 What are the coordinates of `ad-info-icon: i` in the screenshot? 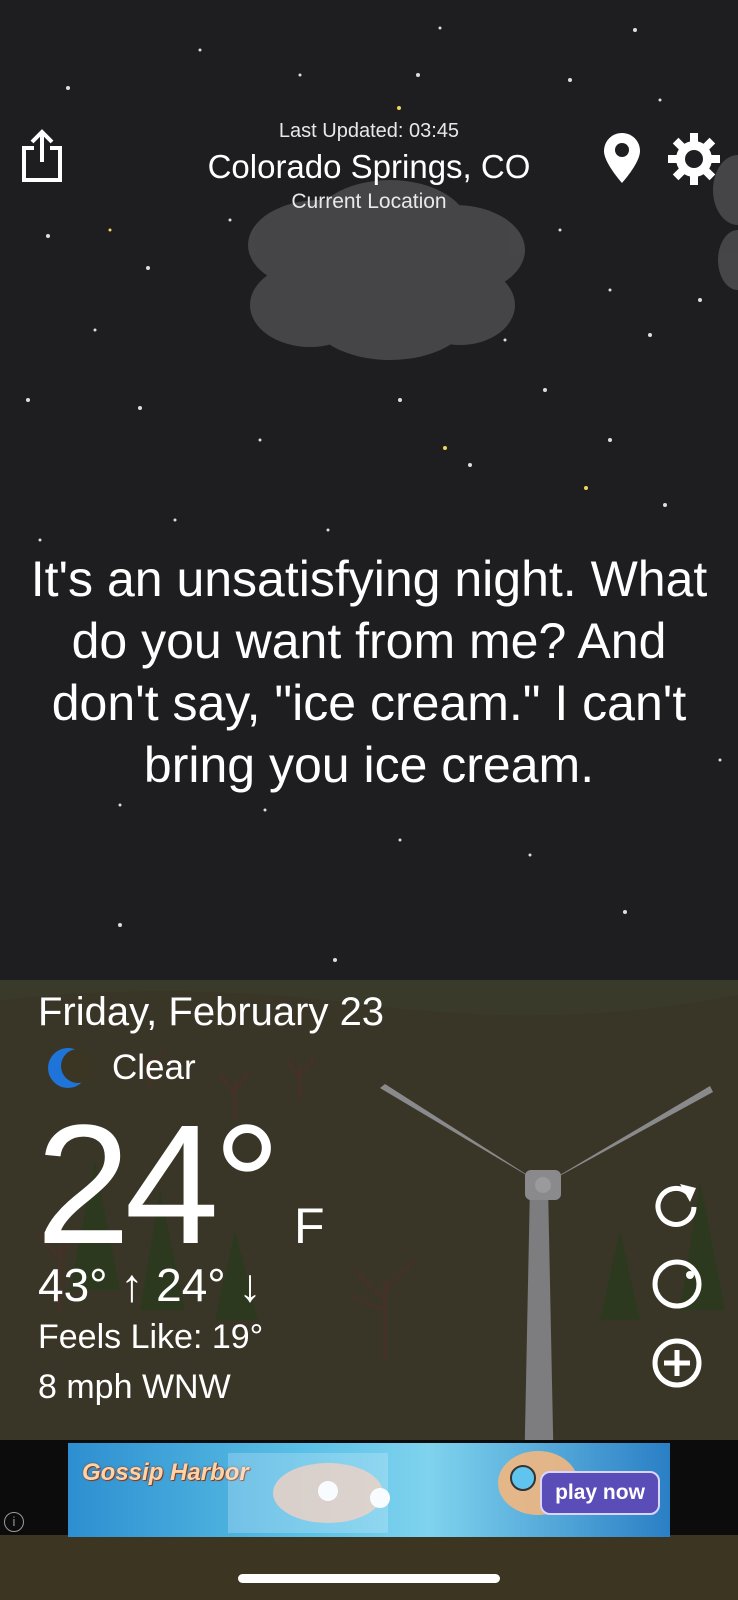 It's located at (14, 1522).